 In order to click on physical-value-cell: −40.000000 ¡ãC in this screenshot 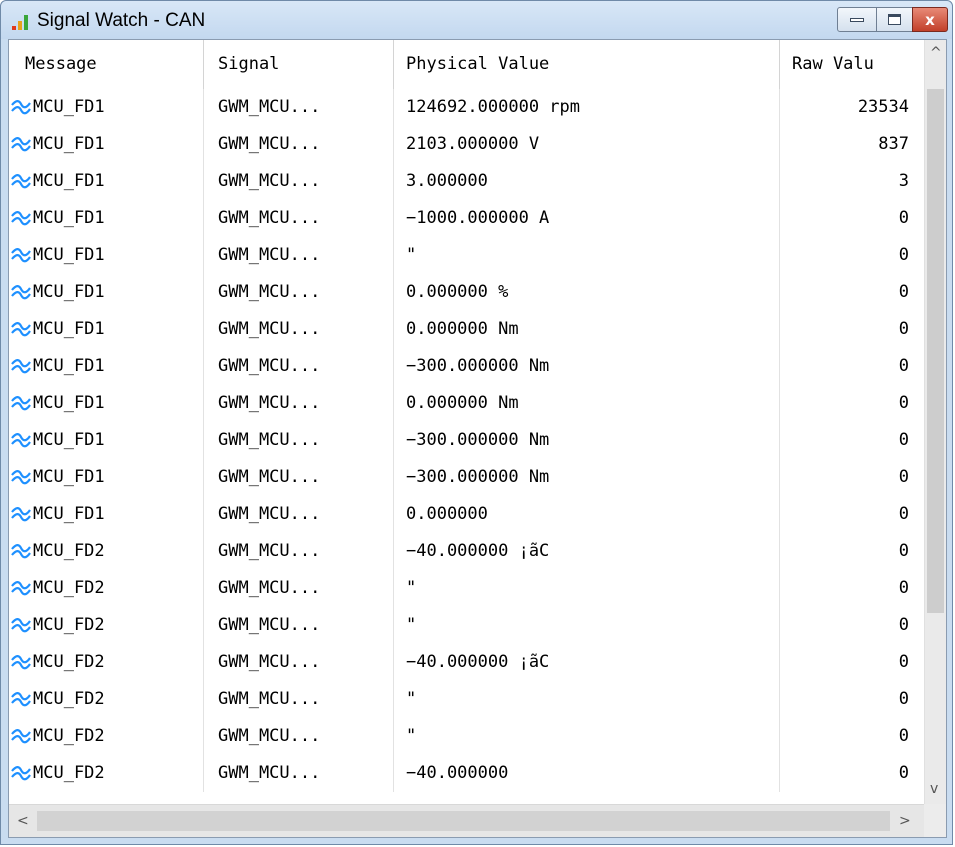, I will do `click(586, 662)`.